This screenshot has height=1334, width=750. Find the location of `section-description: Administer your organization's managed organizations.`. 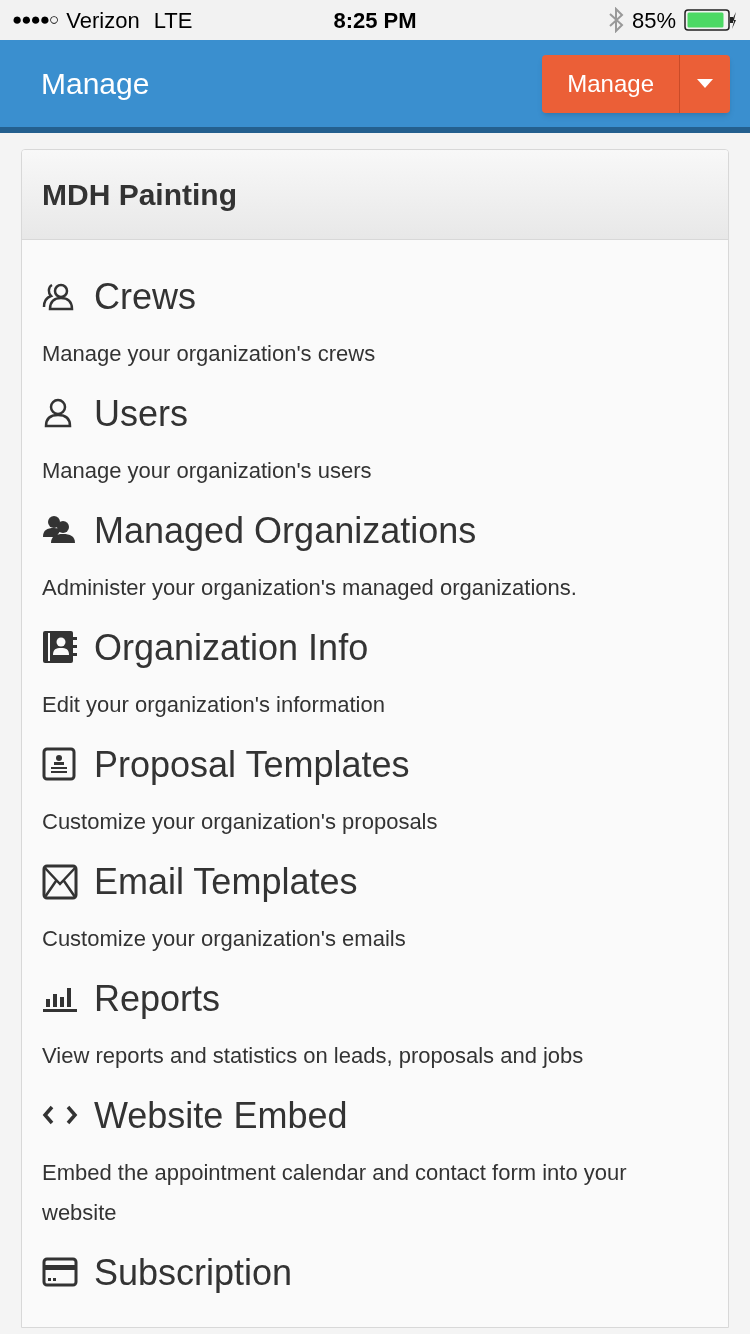

section-description: Administer your organization's managed organizations. is located at coordinates (310, 588).